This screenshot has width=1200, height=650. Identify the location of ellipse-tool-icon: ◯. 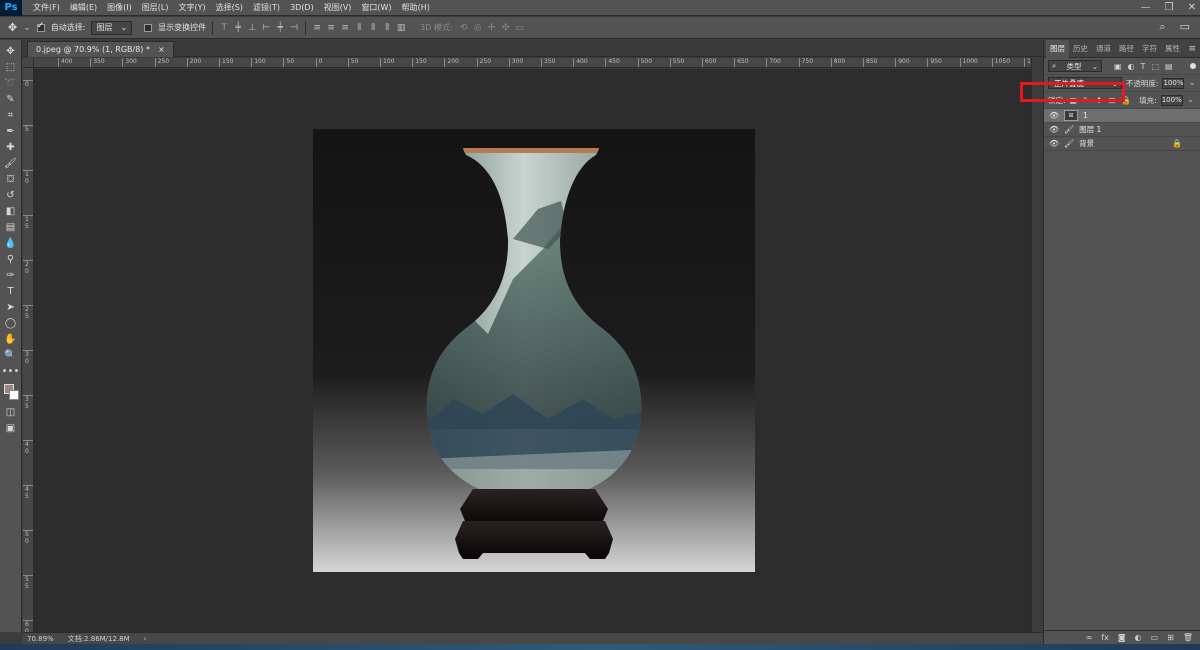
(11, 323).